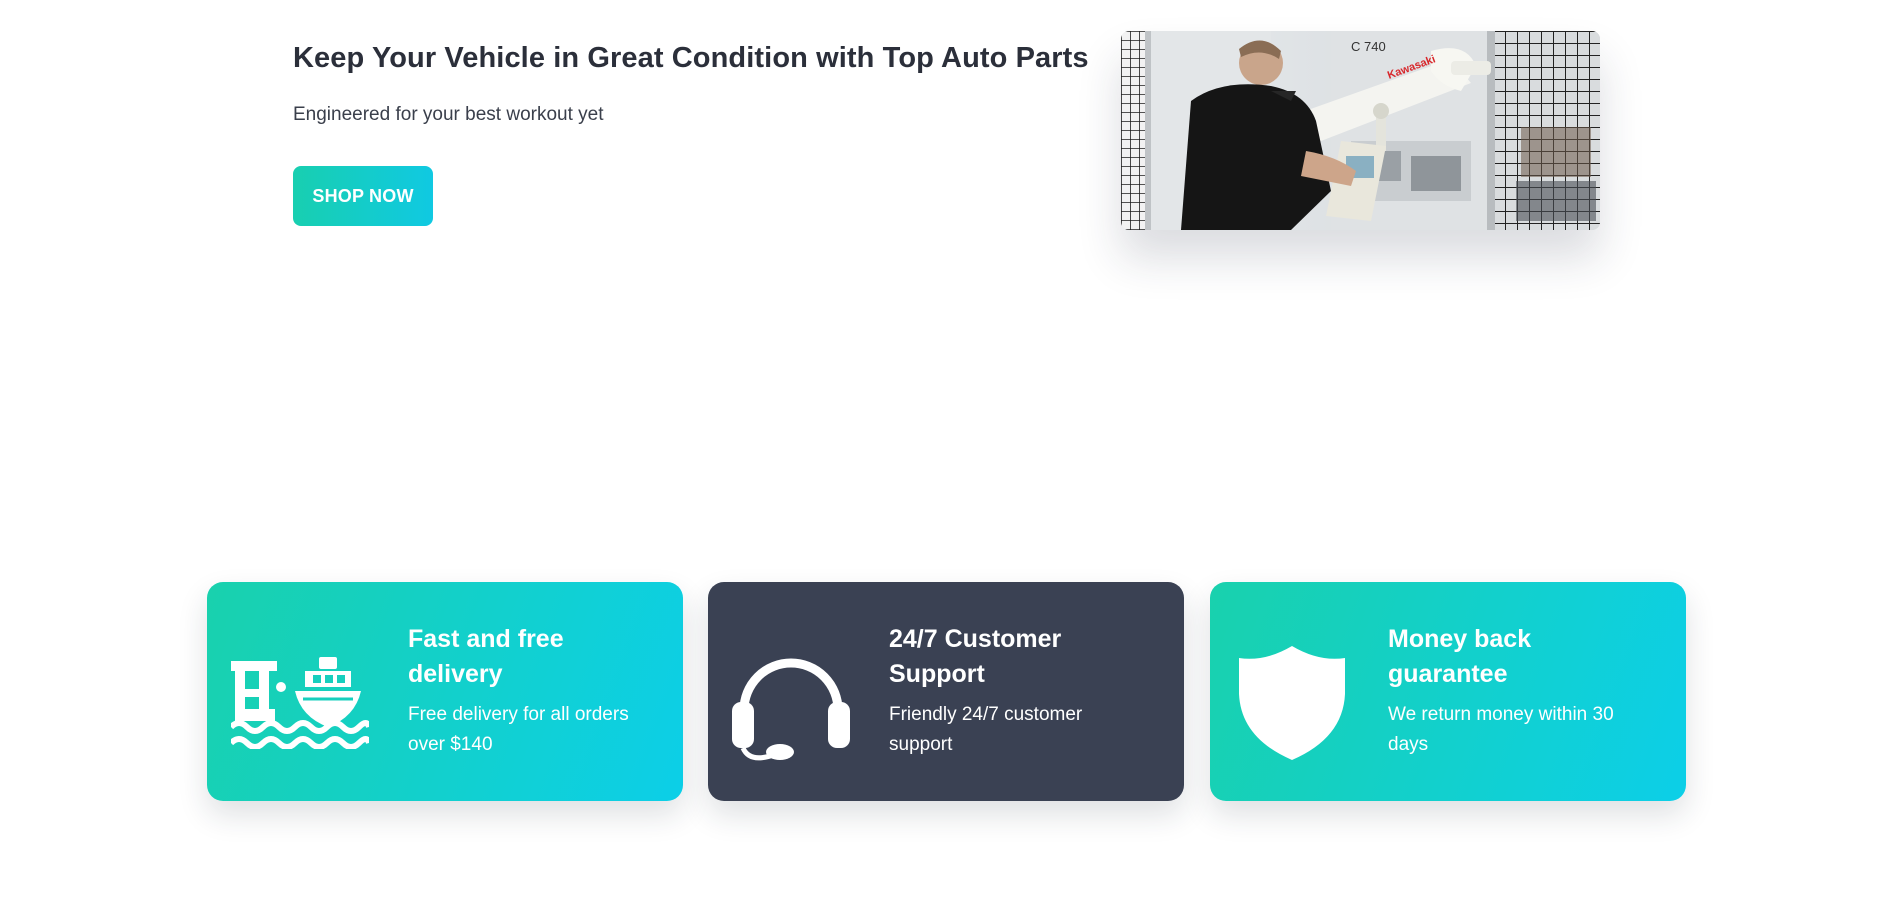 This screenshot has width=1897, height=897. I want to click on feature-title: 24/7 Customer Support, so click(975, 656).